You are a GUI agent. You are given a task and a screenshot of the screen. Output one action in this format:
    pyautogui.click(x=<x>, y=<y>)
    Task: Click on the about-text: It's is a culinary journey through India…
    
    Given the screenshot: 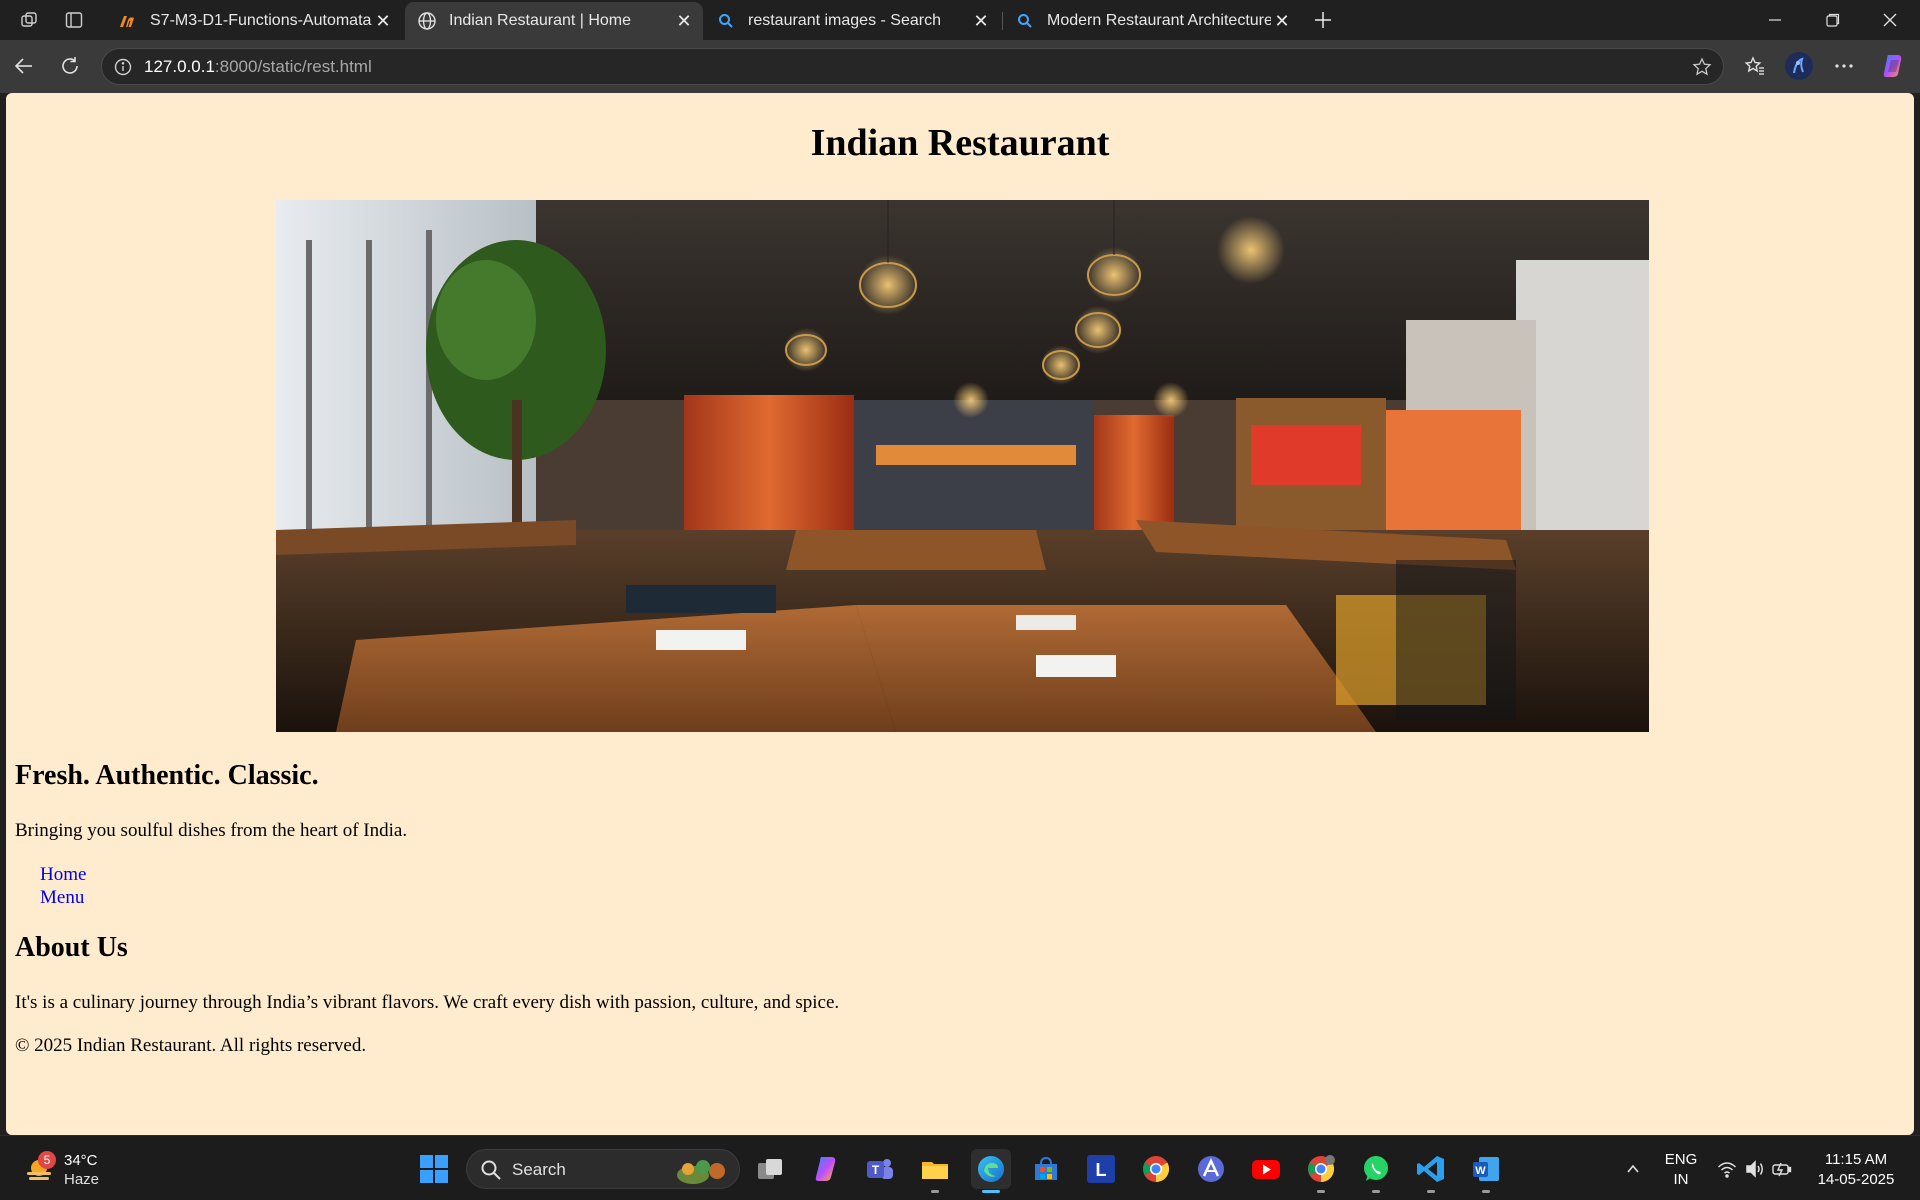 What is the action you would take?
    pyautogui.click(x=427, y=1002)
    